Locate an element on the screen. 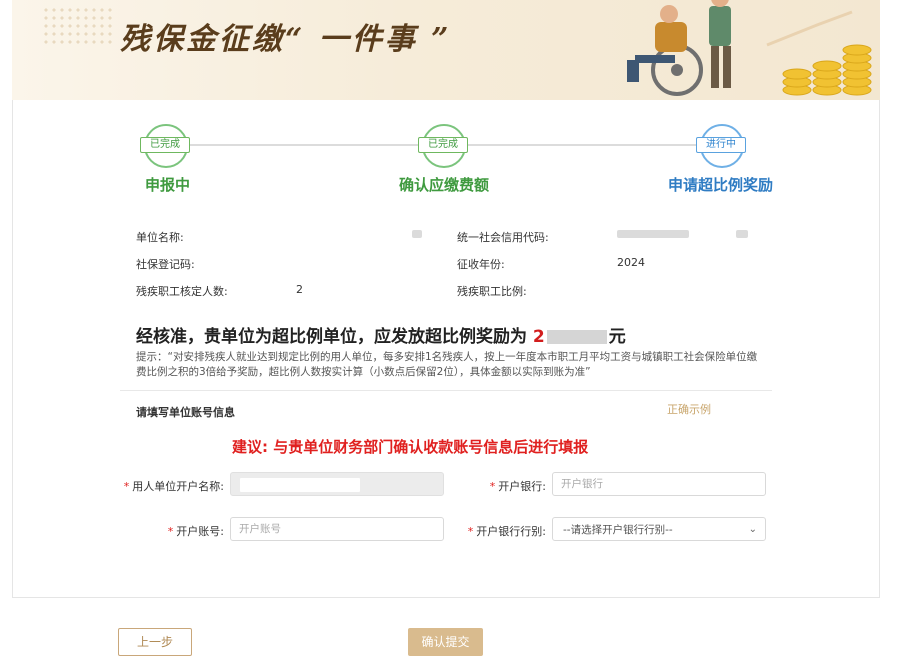  banner-decoration is located at coordinates (77, 26).